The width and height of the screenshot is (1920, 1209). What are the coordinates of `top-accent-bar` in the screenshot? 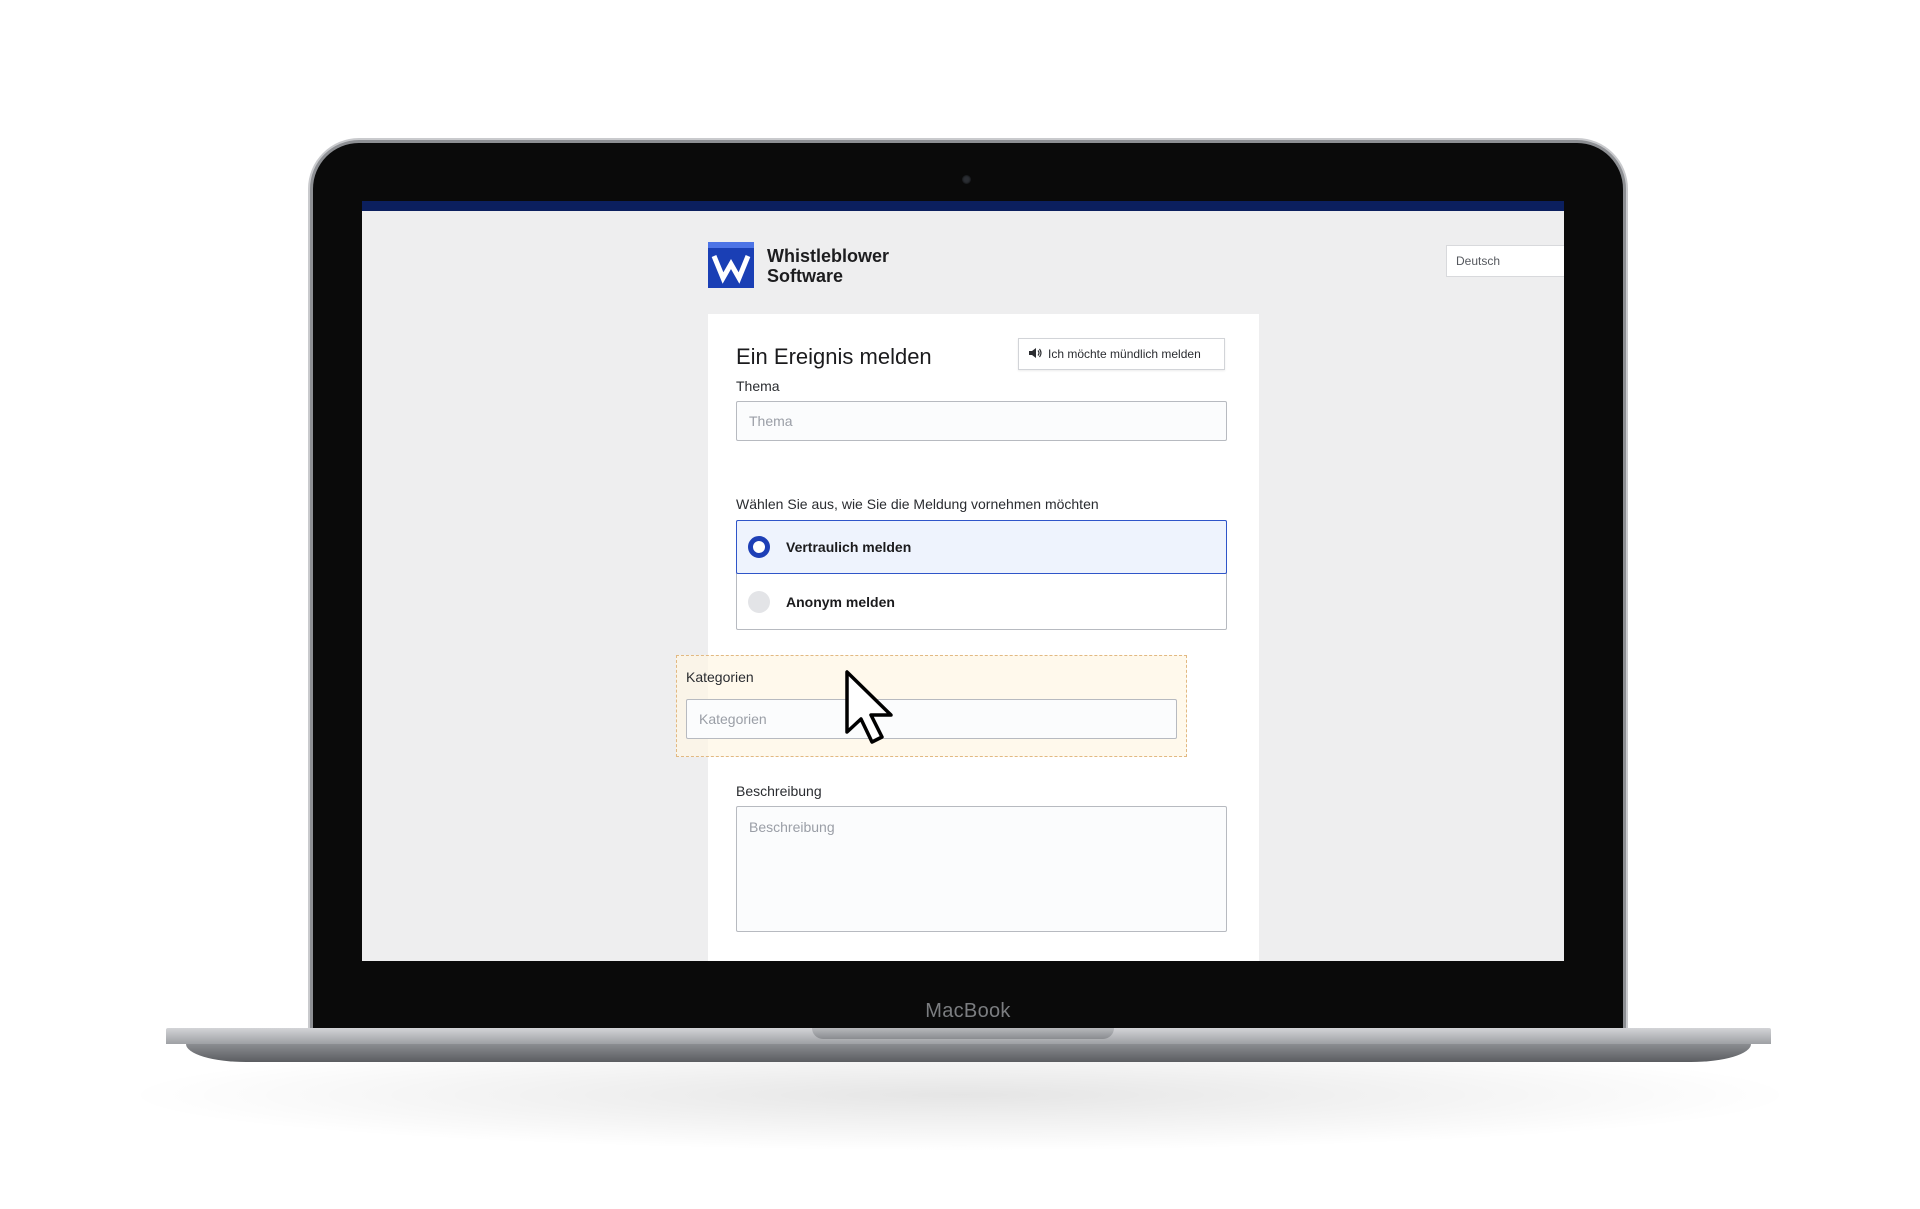 It's located at (963, 206).